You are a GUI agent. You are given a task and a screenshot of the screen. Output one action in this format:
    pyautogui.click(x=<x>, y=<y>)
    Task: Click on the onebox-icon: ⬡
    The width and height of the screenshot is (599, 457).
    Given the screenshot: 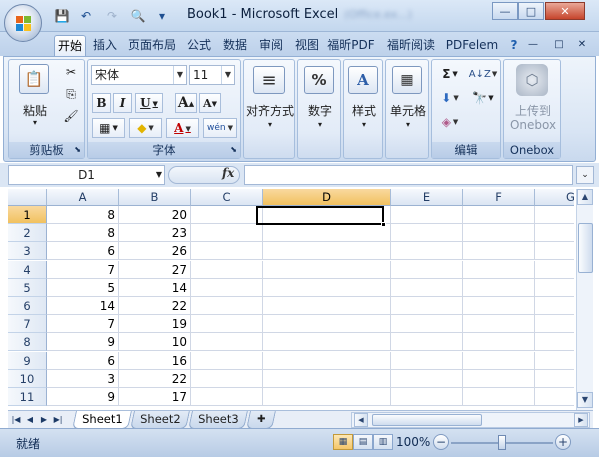 What is the action you would take?
    pyautogui.click(x=532, y=80)
    